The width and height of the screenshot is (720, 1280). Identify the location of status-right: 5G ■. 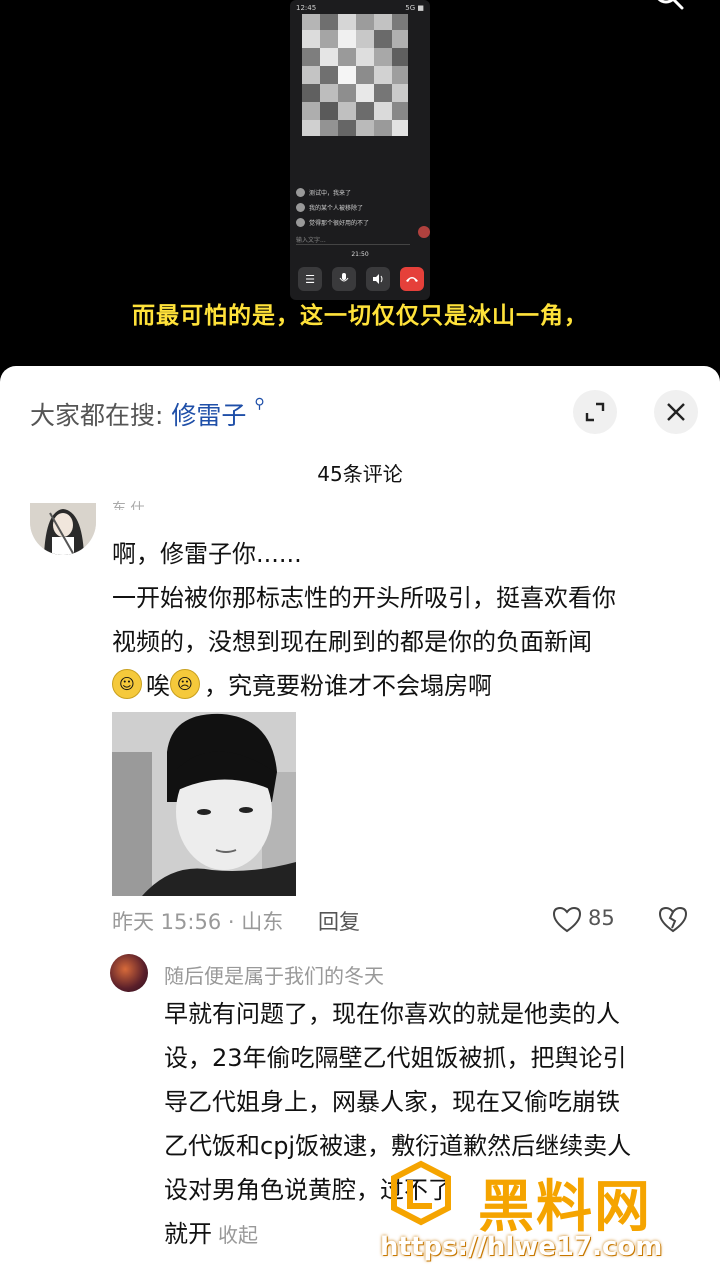
(414, 8).